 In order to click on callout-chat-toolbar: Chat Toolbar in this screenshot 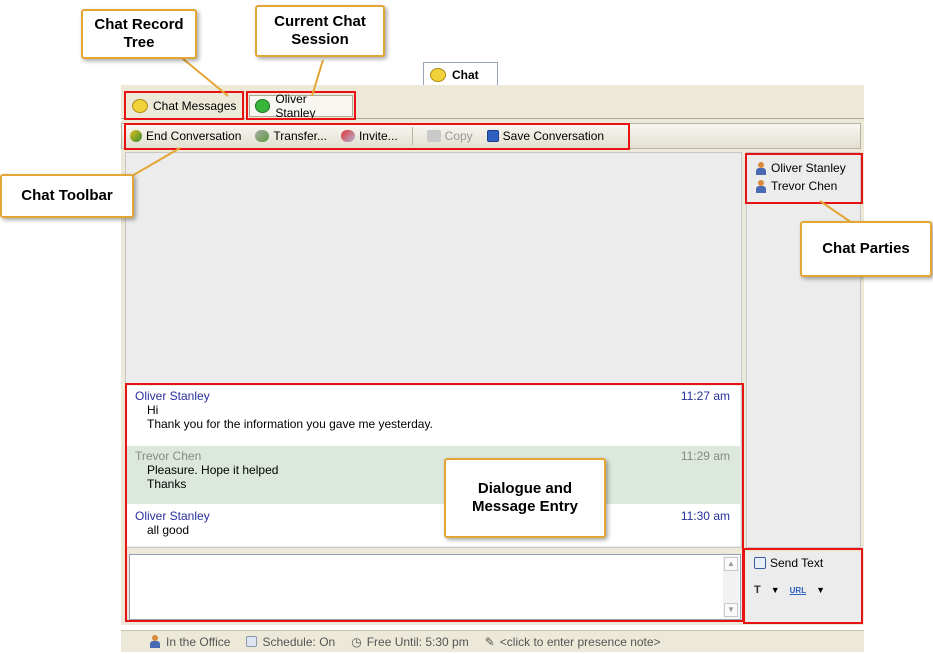, I will do `click(67, 196)`.